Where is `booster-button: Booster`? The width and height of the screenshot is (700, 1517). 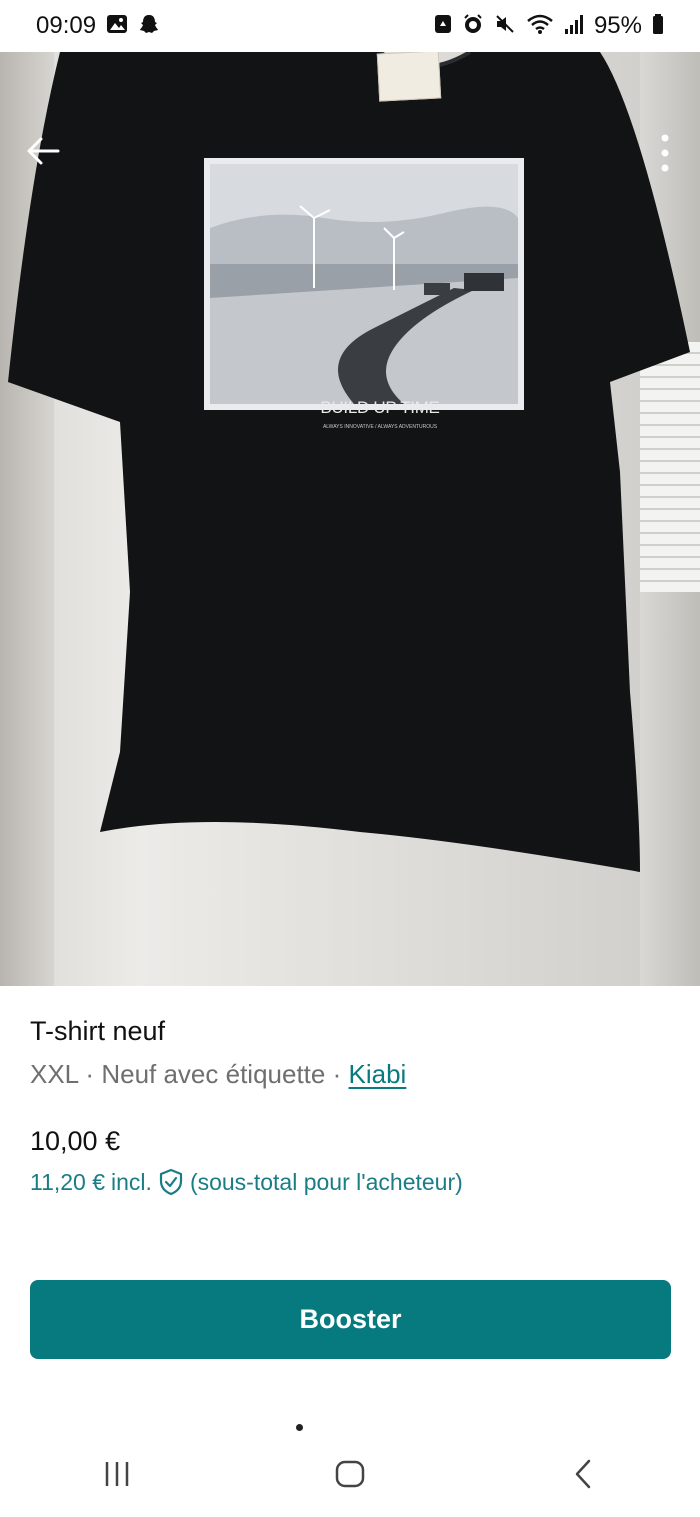
booster-button: Booster is located at coordinates (350, 1319).